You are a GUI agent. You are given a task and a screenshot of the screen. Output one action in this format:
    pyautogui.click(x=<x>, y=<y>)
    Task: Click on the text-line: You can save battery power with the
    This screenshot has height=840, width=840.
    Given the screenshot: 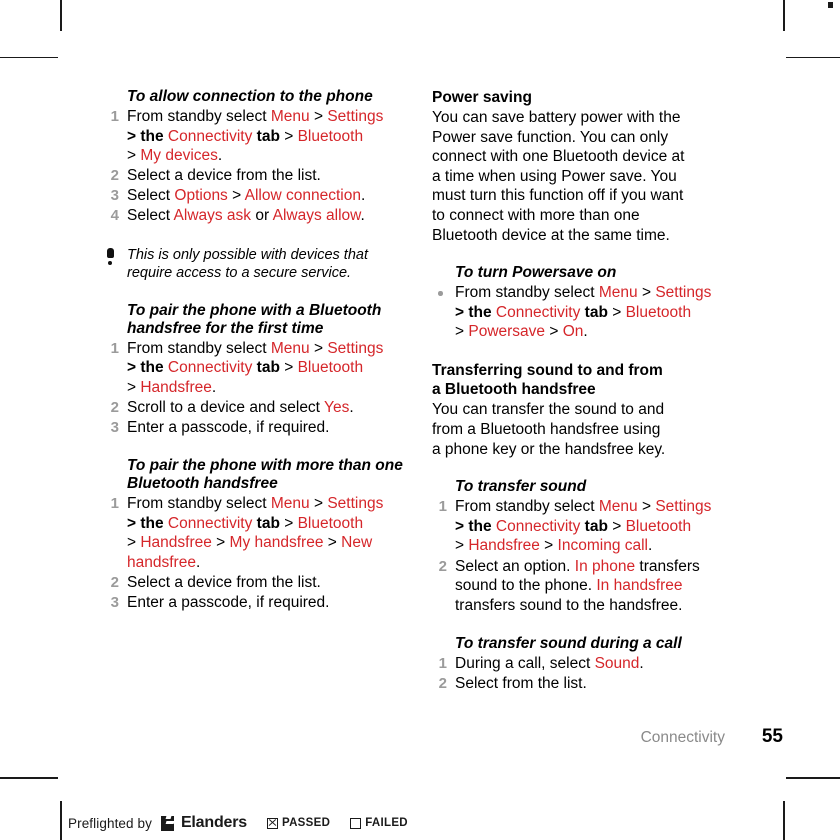 What is the action you would take?
    pyautogui.click(x=556, y=117)
    